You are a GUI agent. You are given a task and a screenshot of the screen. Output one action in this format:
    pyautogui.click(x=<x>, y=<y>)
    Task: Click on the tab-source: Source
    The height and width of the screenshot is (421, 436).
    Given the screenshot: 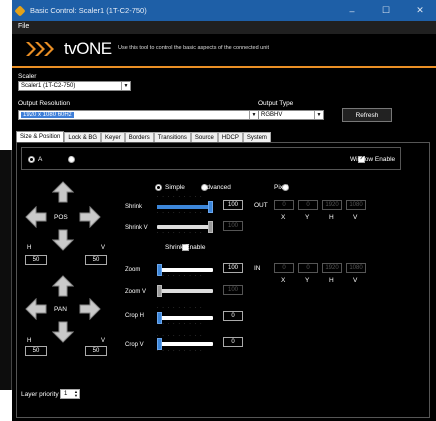 What is the action you would take?
    pyautogui.click(x=204, y=137)
    